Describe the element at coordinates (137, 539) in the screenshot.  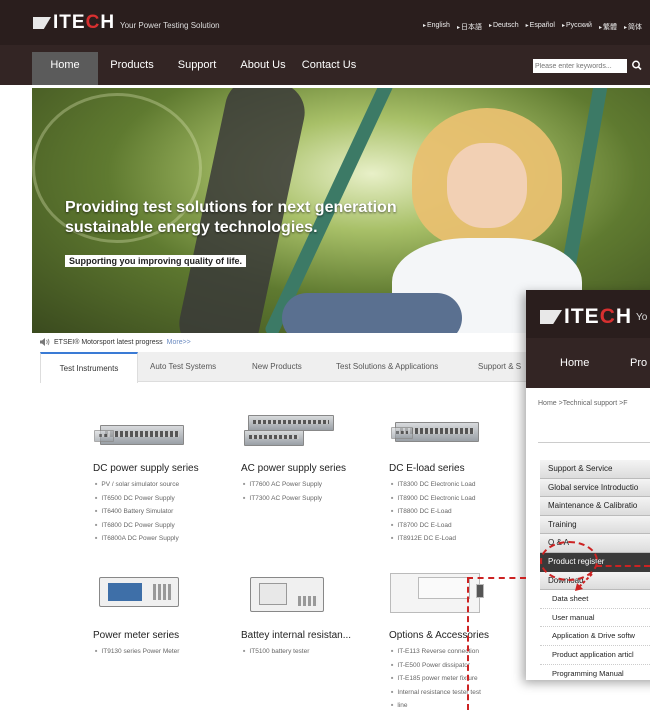
I see `product-link: IT6800A DC Power Supply` at that location.